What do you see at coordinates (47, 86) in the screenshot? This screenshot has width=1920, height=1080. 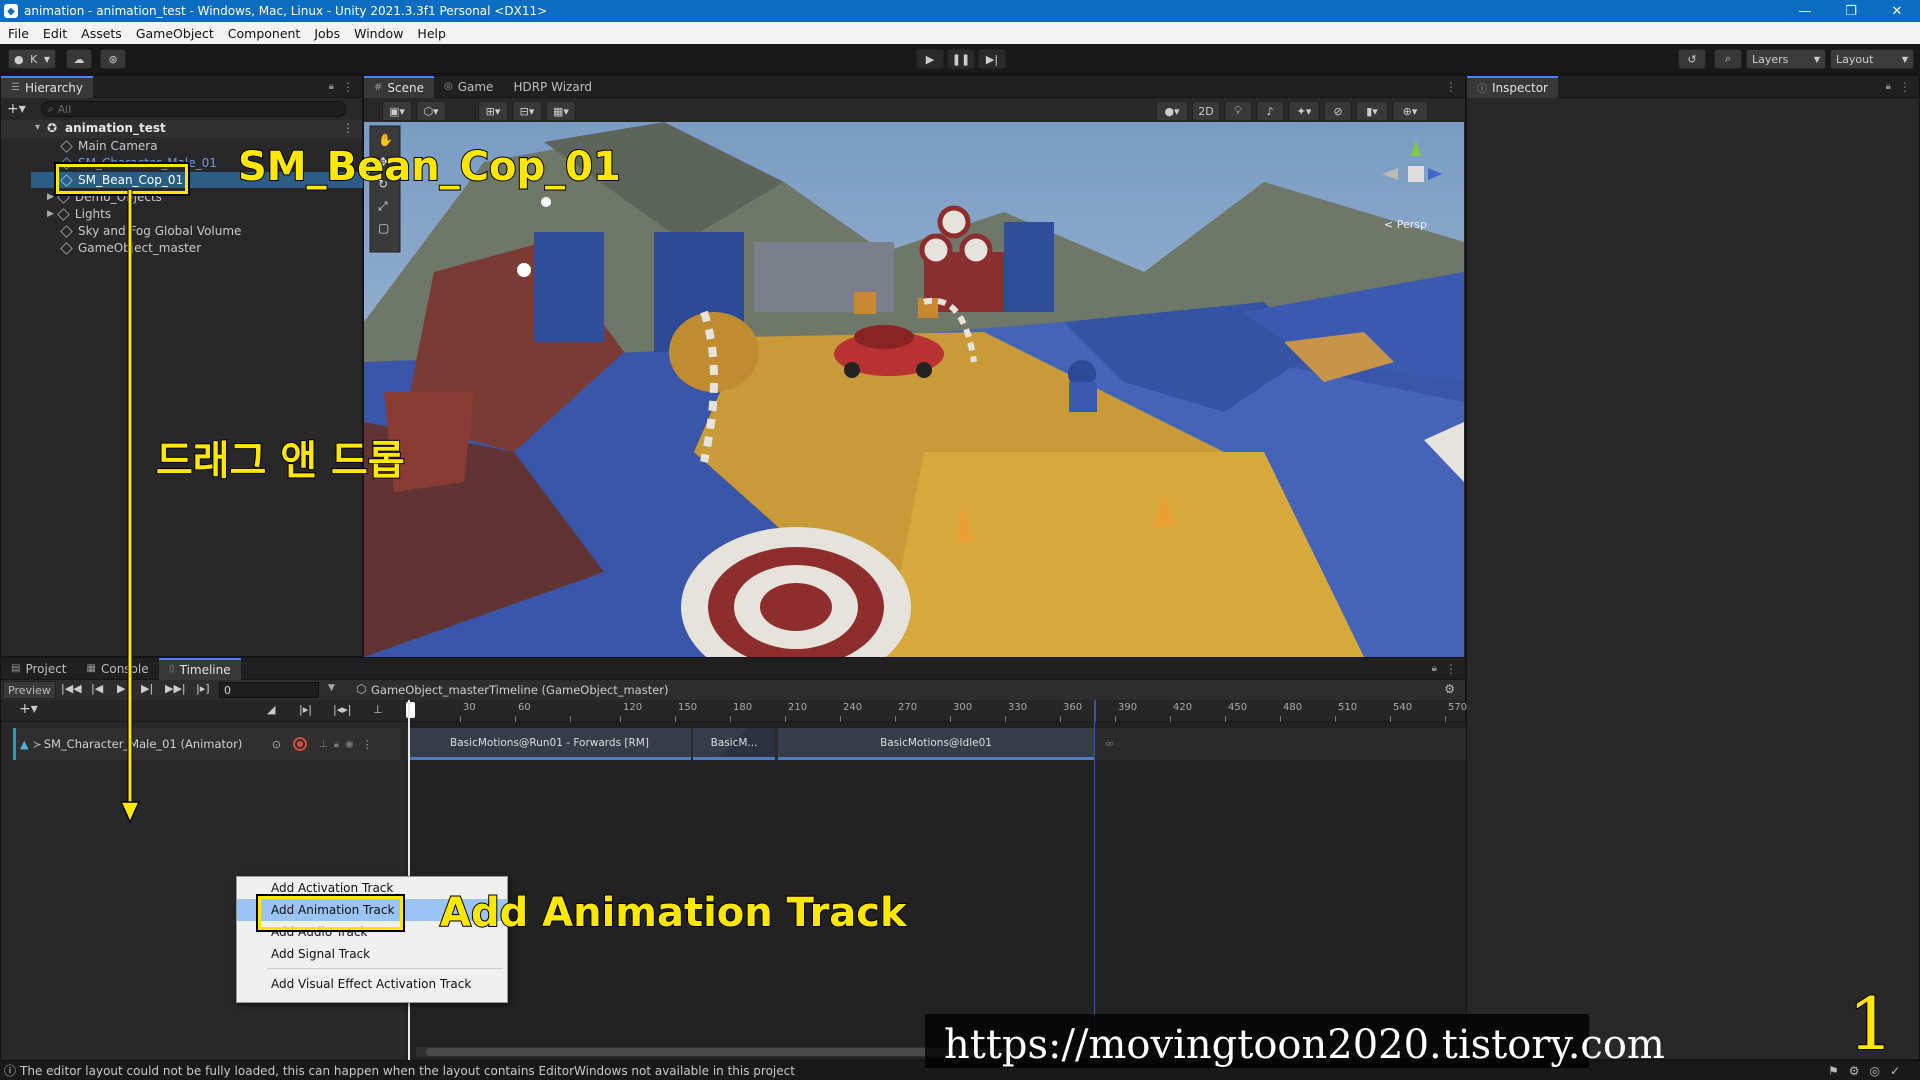 I see `tab-hierarchy: ☰ Hierarchy` at bounding box center [47, 86].